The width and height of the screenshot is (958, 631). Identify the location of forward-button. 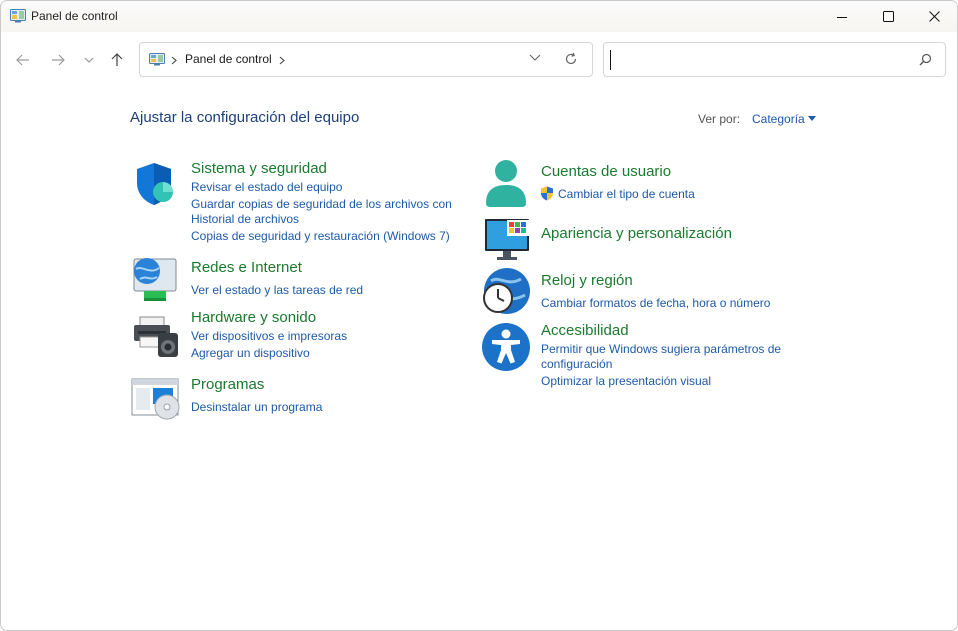
(58, 60).